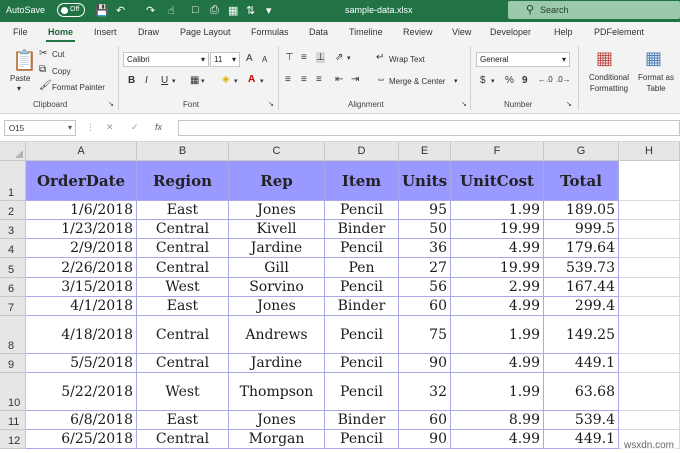  I want to click on table-header-cell: Units, so click(425, 181).